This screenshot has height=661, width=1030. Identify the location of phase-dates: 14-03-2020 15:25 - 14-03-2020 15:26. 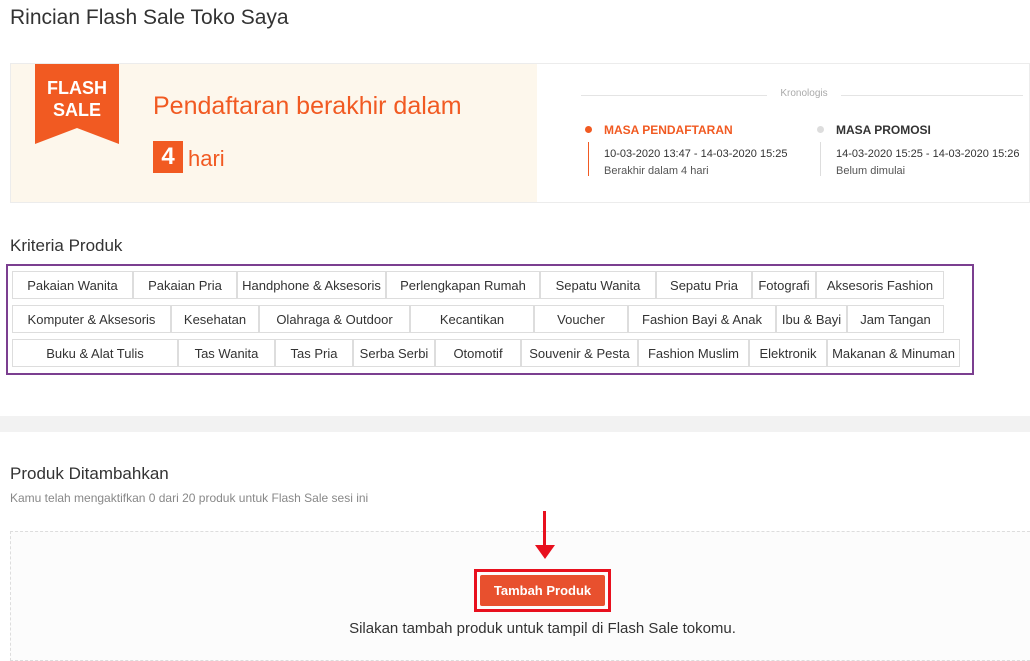
(928, 154).